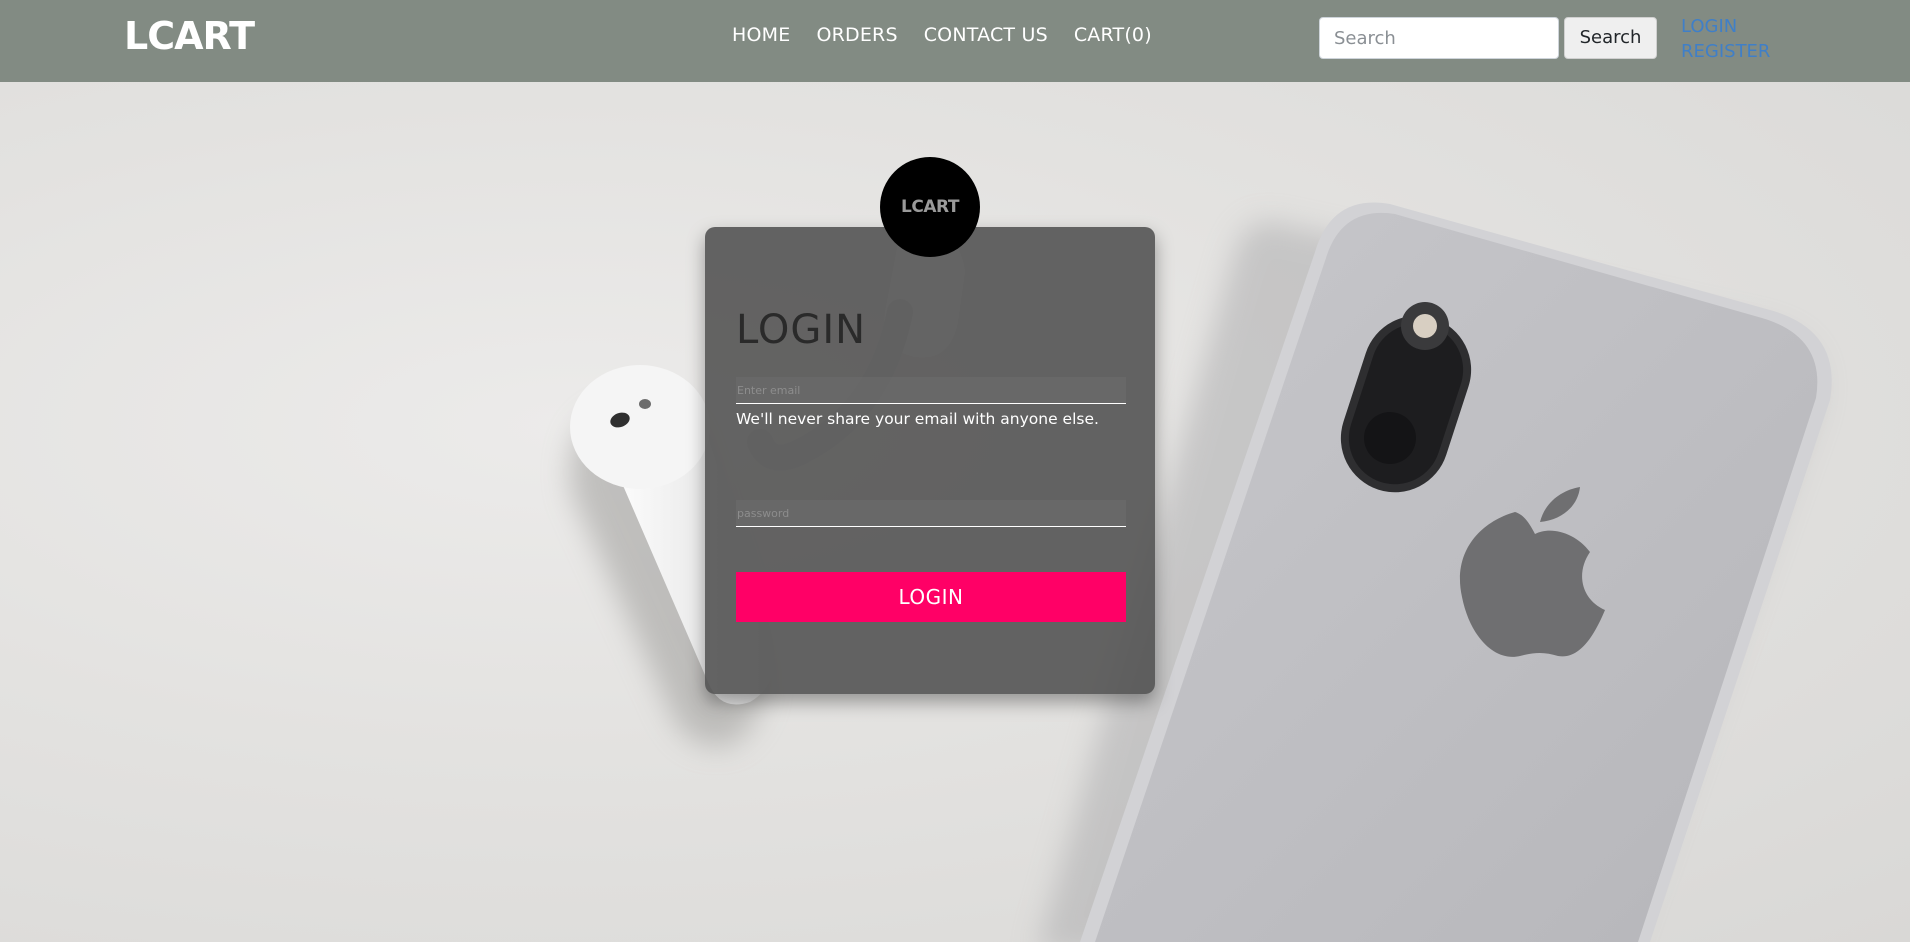 The height and width of the screenshot is (942, 1910). What do you see at coordinates (801, 330) in the screenshot?
I see `login-title: LOGIN` at bounding box center [801, 330].